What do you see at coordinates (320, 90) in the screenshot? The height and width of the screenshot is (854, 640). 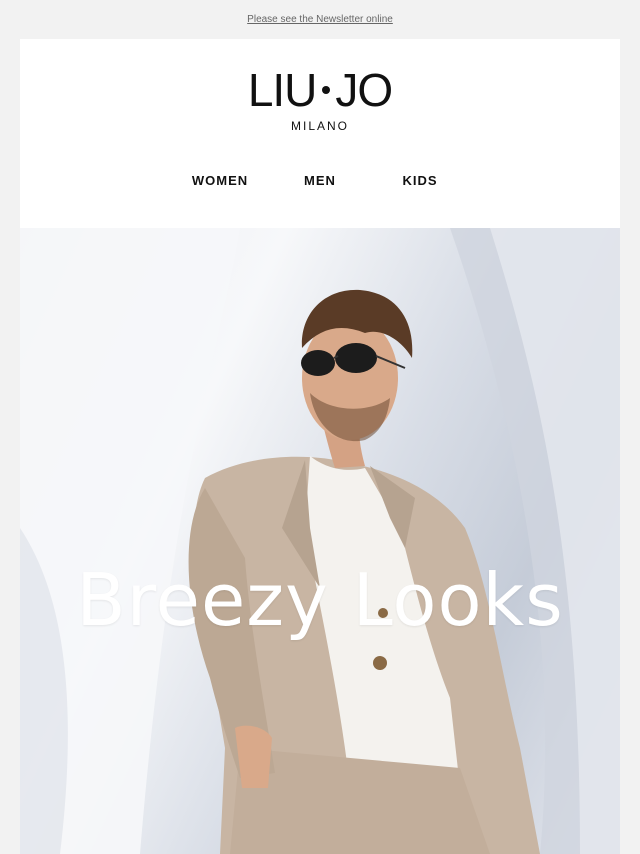 I see `logo-wordmark: LIU JO` at bounding box center [320, 90].